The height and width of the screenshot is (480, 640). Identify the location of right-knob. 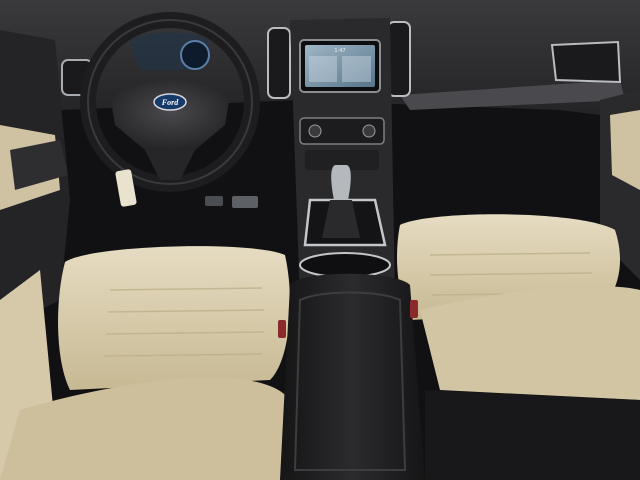
(369, 131).